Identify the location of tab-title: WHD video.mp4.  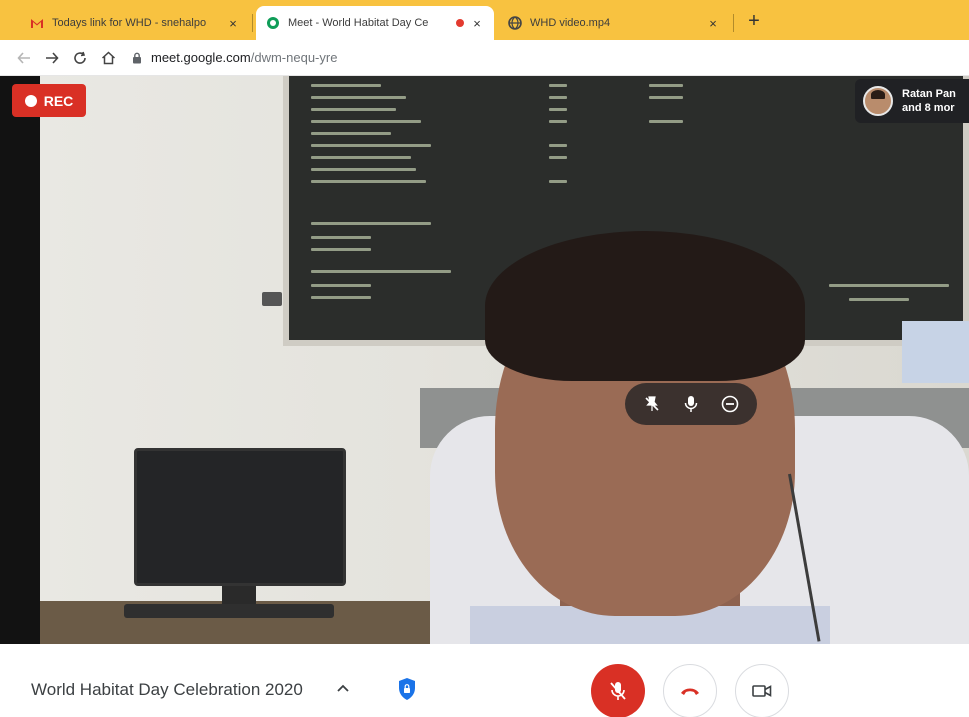
(570, 23).